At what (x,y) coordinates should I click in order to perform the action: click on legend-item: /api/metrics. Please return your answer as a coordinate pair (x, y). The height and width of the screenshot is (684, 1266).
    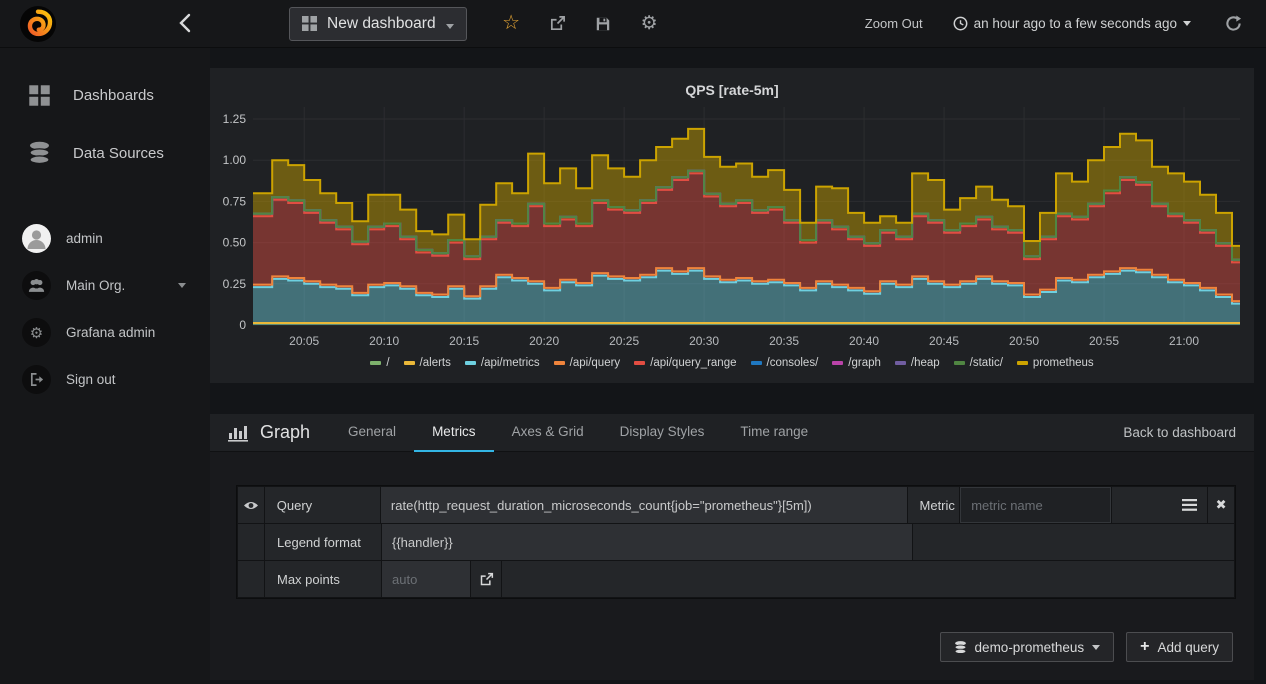
    Looking at the image, I should click on (502, 363).